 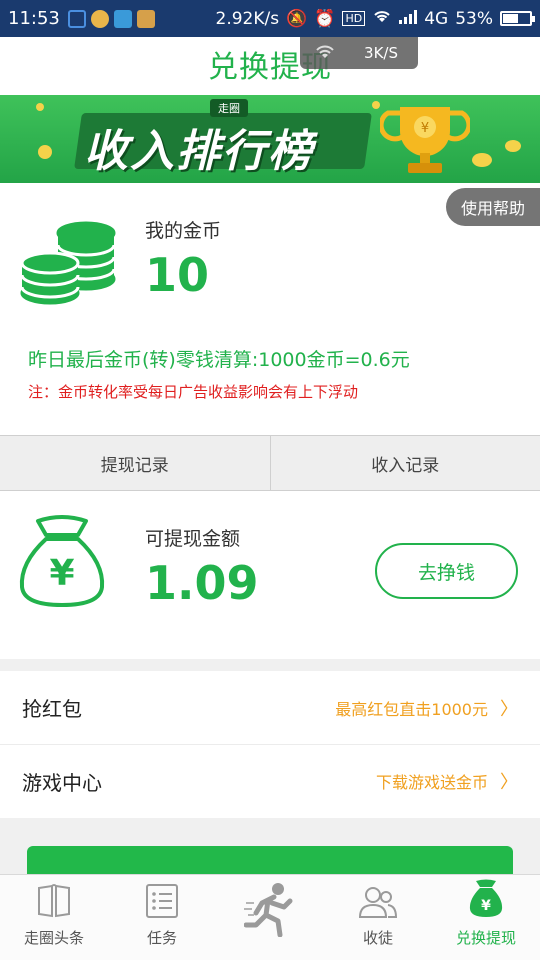 What do you see at coordinates (408, 19) in the screenshot?
I see `signal-icon` at bounding box center [408, 19].